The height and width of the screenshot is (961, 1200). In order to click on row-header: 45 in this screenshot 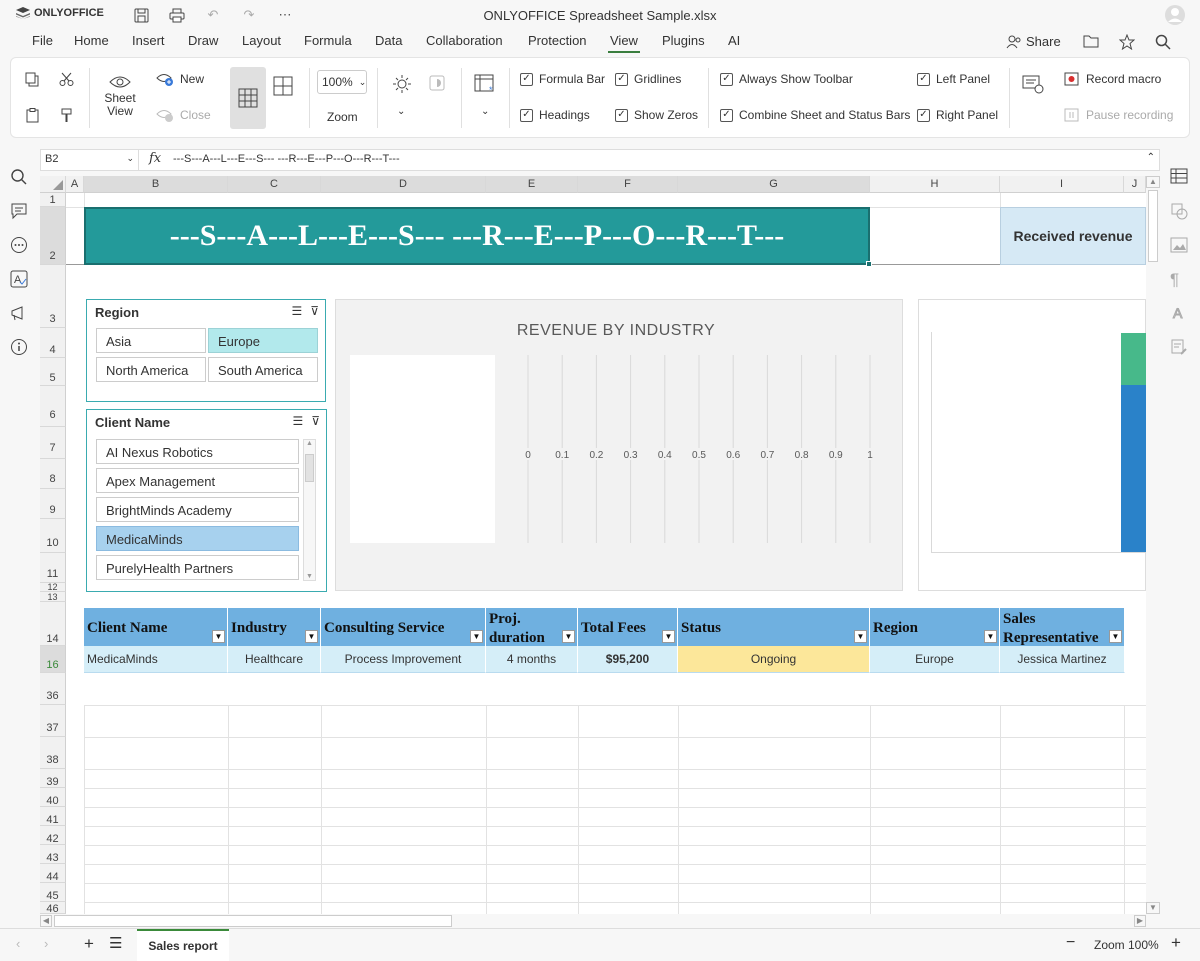, I will do `click(53, 892)`.